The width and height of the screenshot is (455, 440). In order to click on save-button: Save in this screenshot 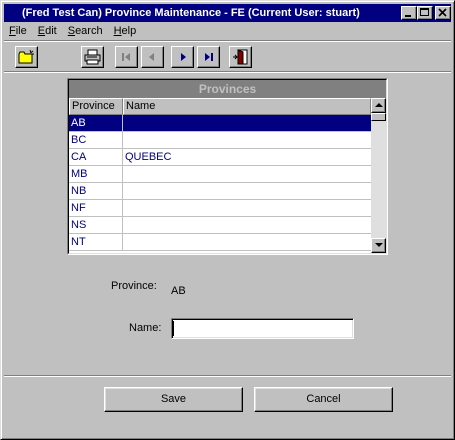, I will do `click(173, 399)`.